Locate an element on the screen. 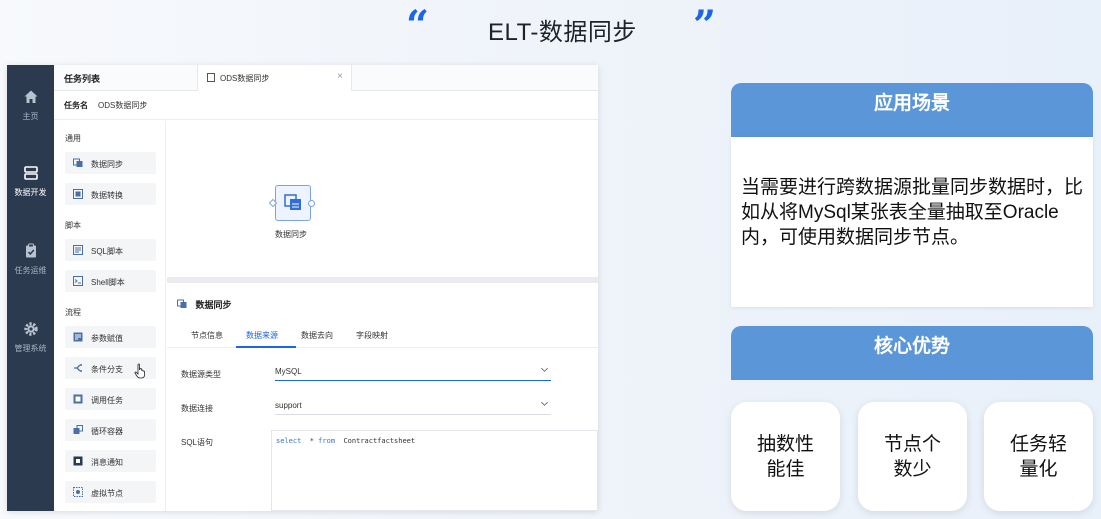  sql-label: SQL语句 is located at coordinates (197, 442).